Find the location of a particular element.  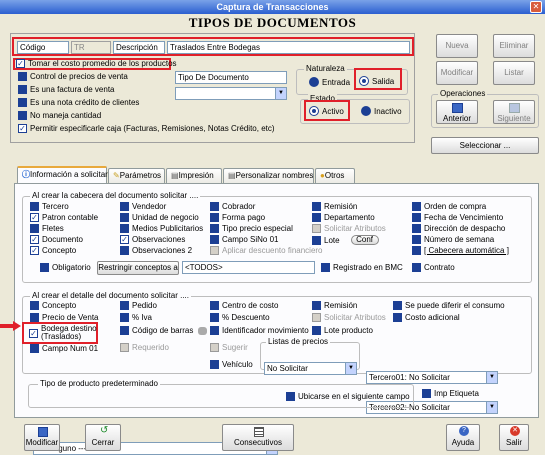

code-field: TR is located at coordinates (91, 47).